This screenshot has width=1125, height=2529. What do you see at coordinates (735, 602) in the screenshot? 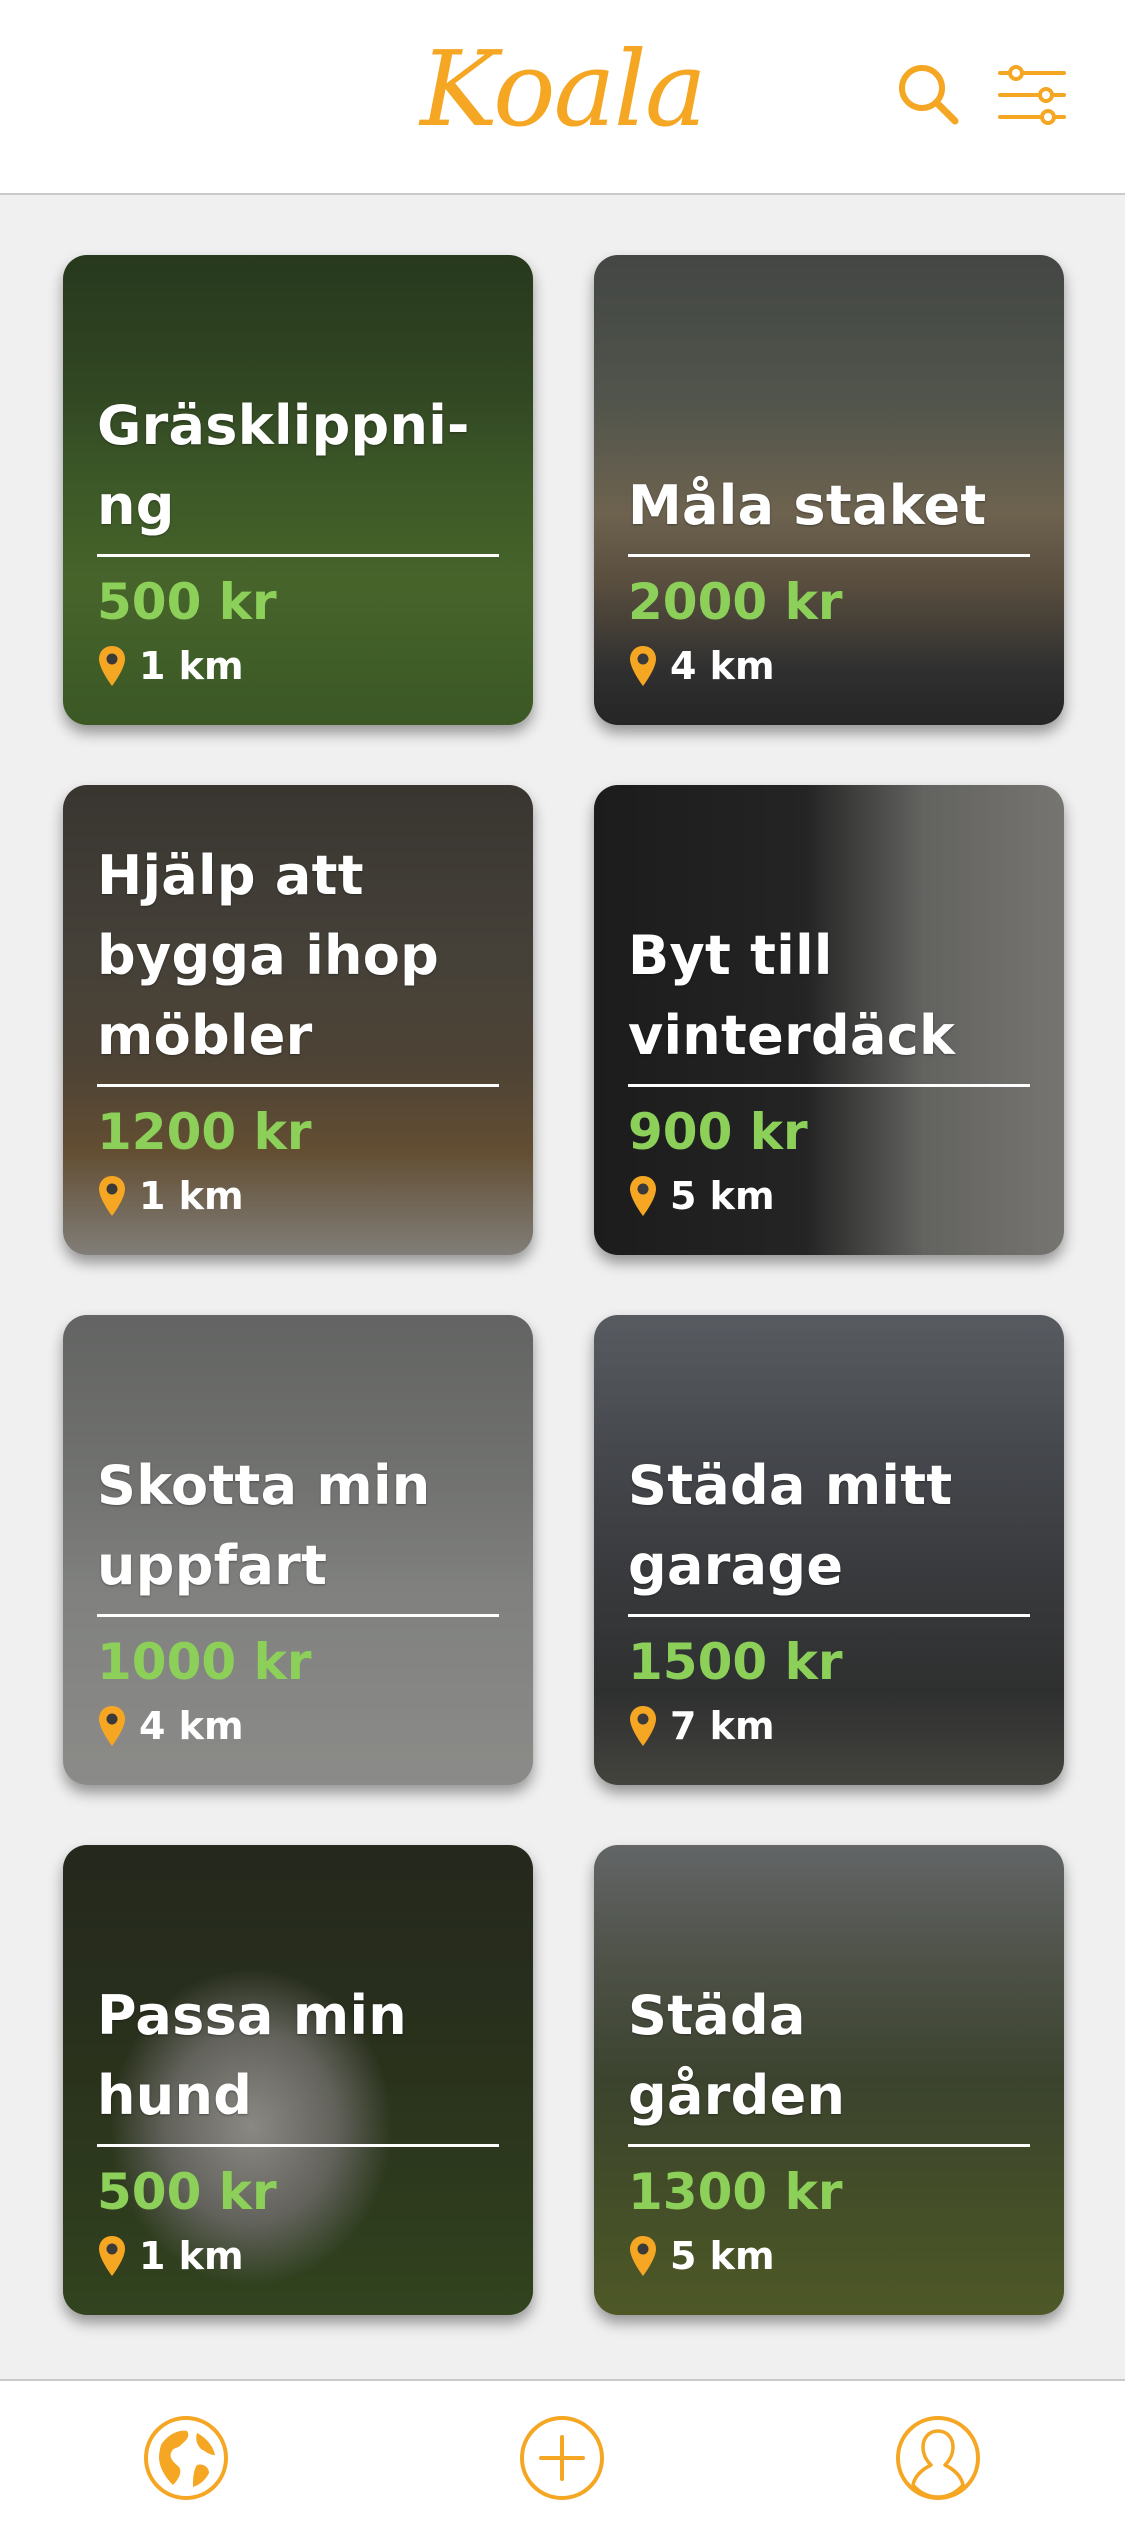
I see `job-price: 2000 kr` at bounding box center [735, 602].